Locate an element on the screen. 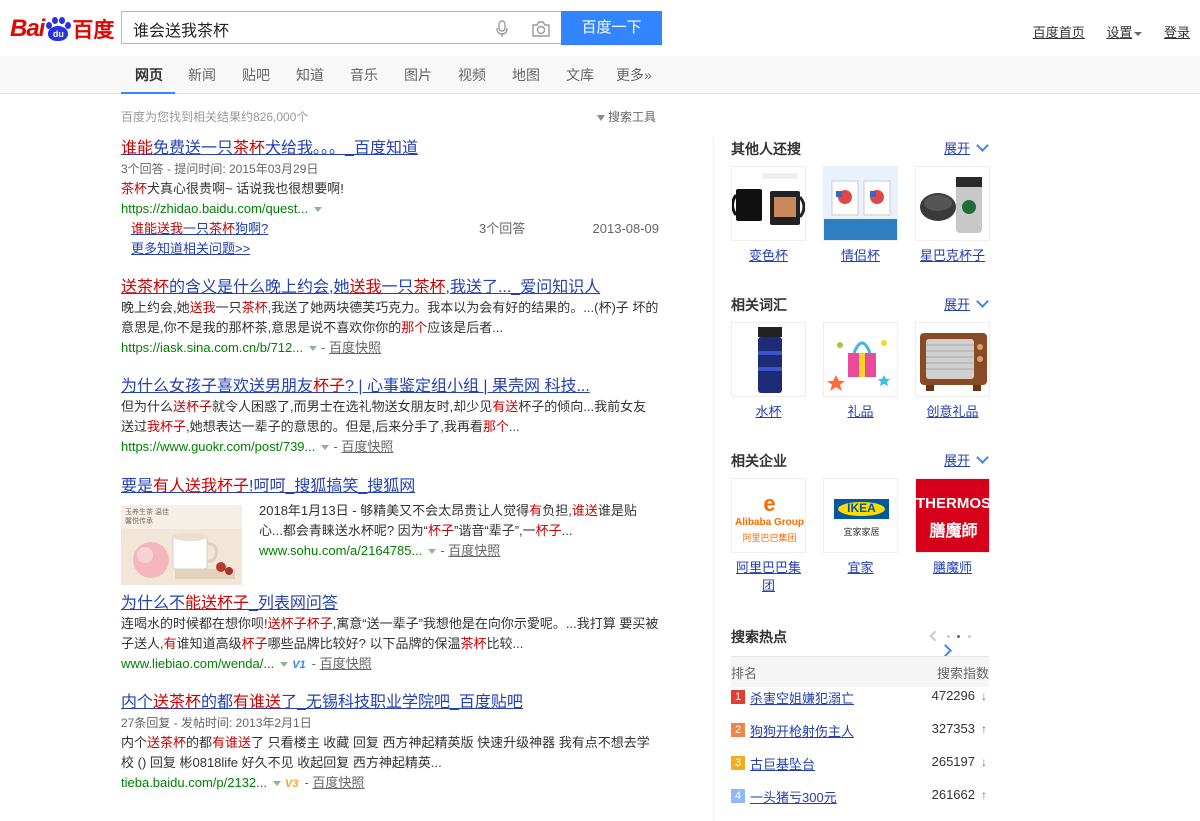  search-box is located at coordinates (341, 28).